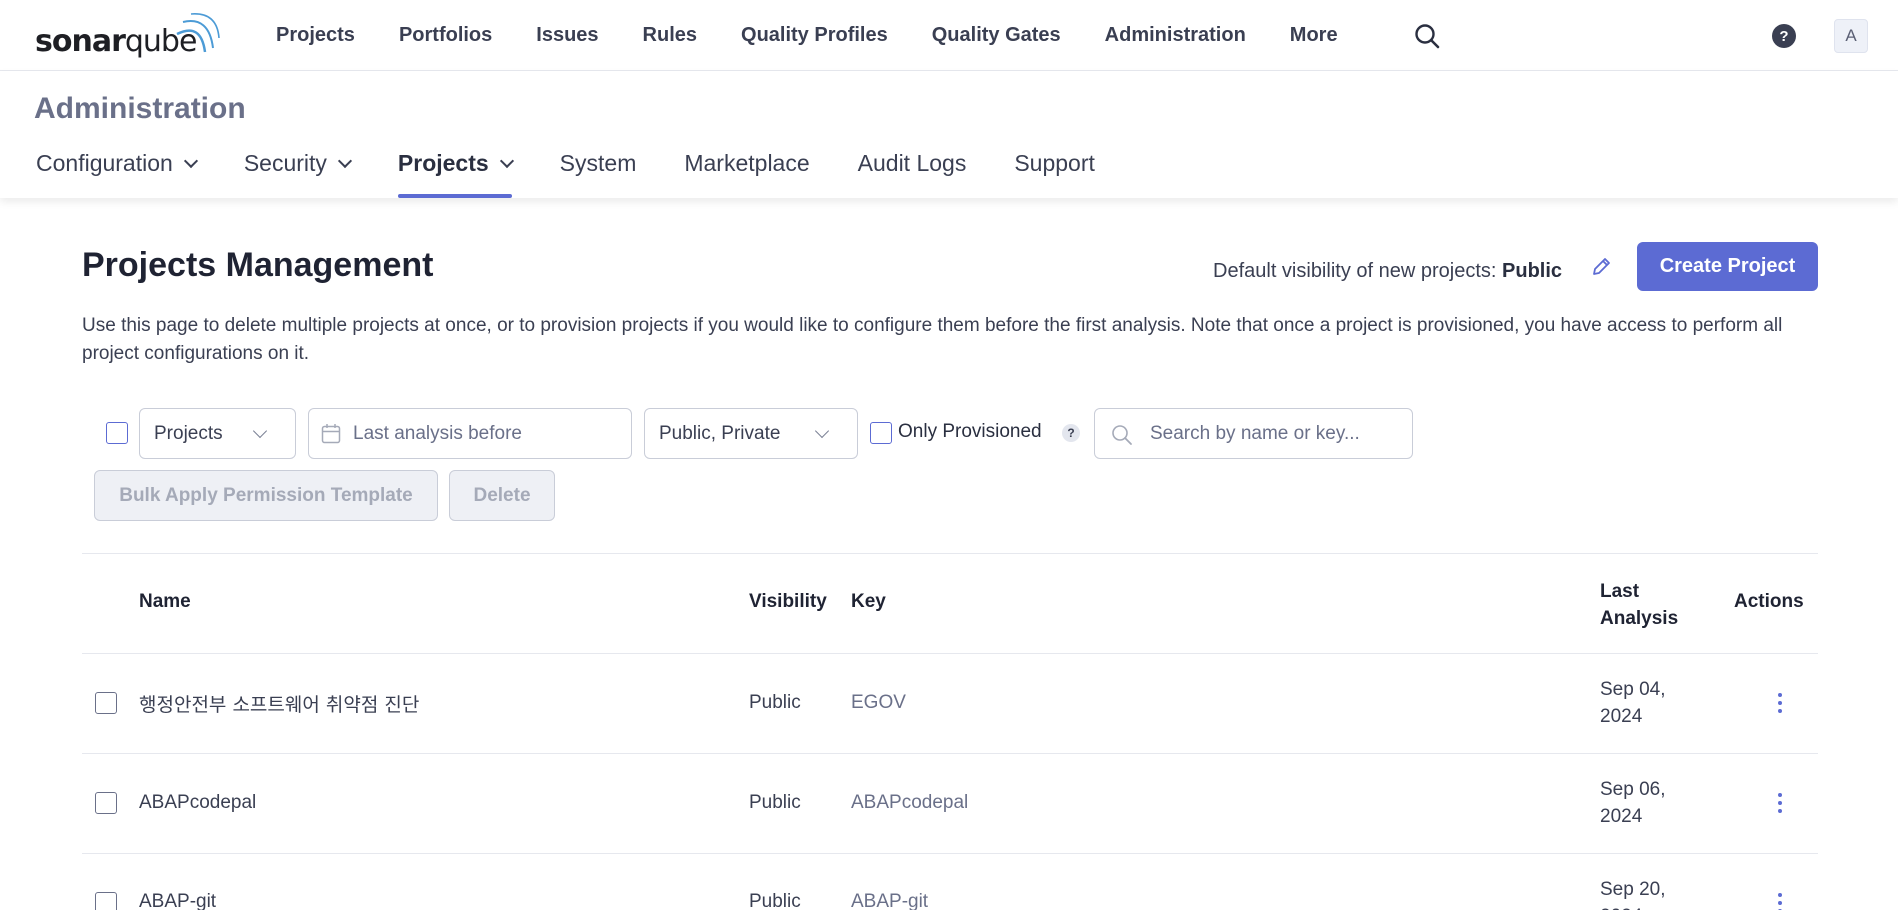 The width and height of the screenshot is (1898, 910). I want to click on bulk-apply-permission-template-button: Bulk Apply Permission Template, so click(266, 495).